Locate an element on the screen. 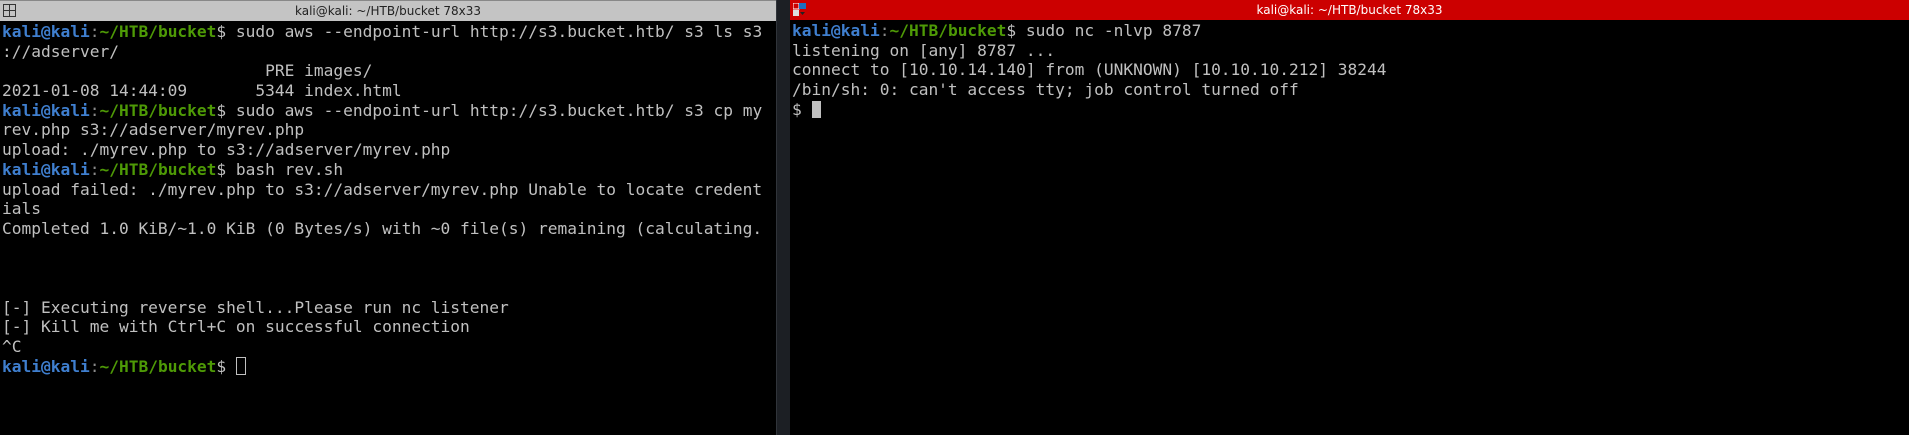  left-window-title: kali@kali: ~/HTB/bucket 78x33 is located at coordinates (388, 11).